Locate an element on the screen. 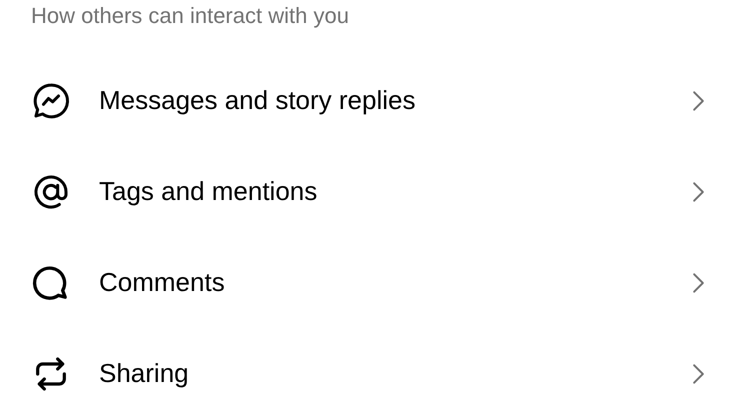 This screenshot has width=739, height=416. section-title: How others can interact with you is located at coordinates (190, 16).